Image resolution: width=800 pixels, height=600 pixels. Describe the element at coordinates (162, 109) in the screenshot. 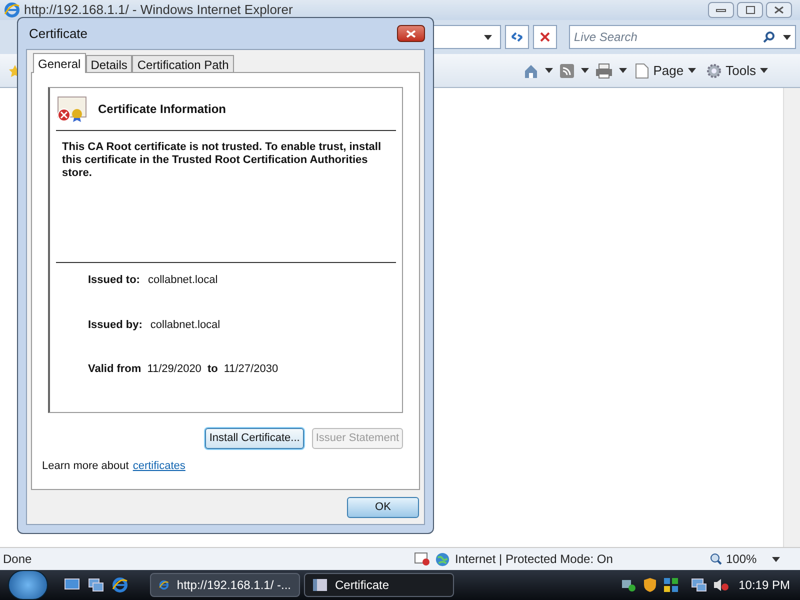

I see `section-heading: Certificate Information` at that location.